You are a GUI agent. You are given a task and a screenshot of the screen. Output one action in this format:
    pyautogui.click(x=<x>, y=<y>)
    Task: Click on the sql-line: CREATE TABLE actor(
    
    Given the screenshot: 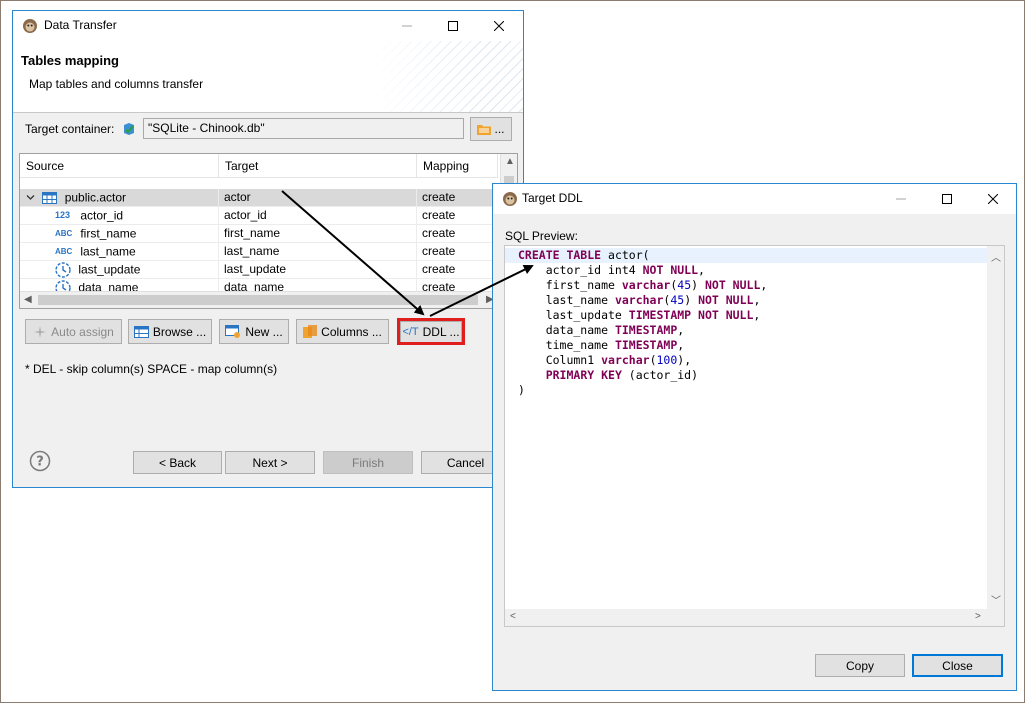 What is the action you would take?
    pyautogui.click(x=746, y=255)
    